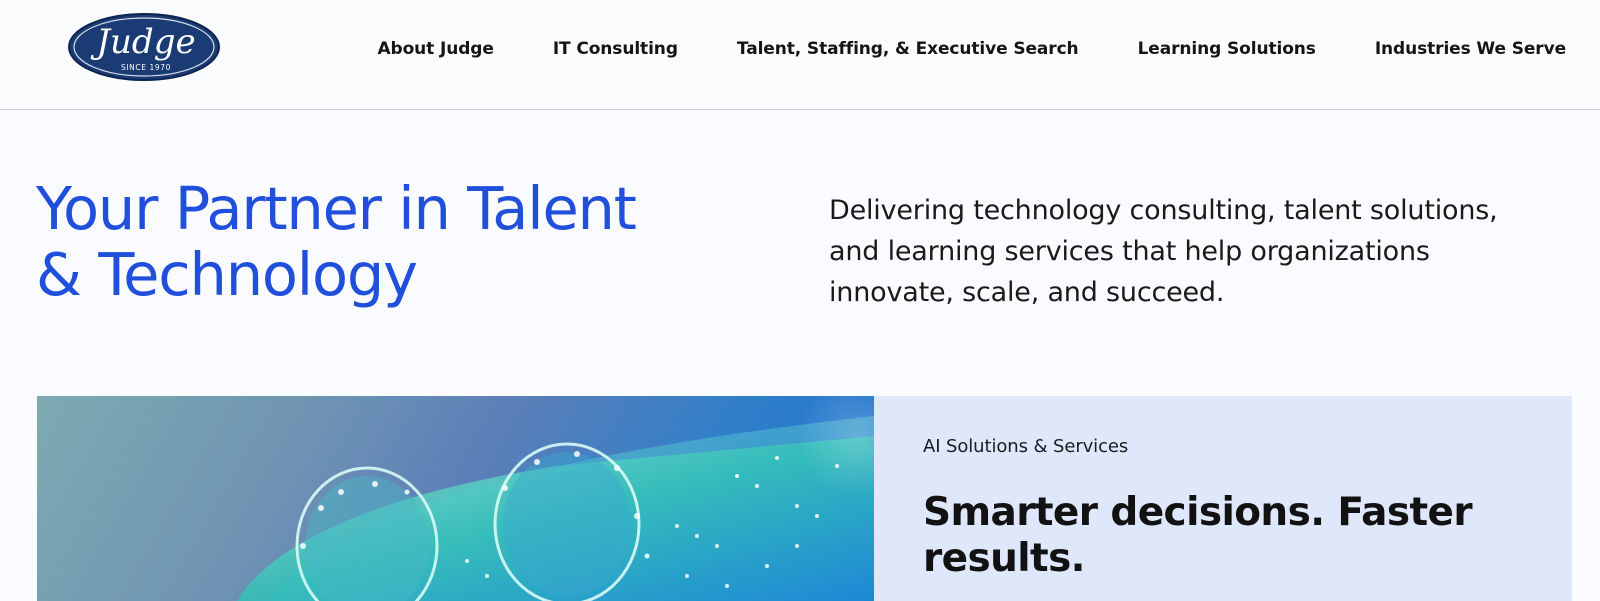 The image size is (1600, 601). Describe the element at coordinates (1203, 536) in the screenshot. I see `feature-heading: Smarter decisions. Faster results.` at that location.